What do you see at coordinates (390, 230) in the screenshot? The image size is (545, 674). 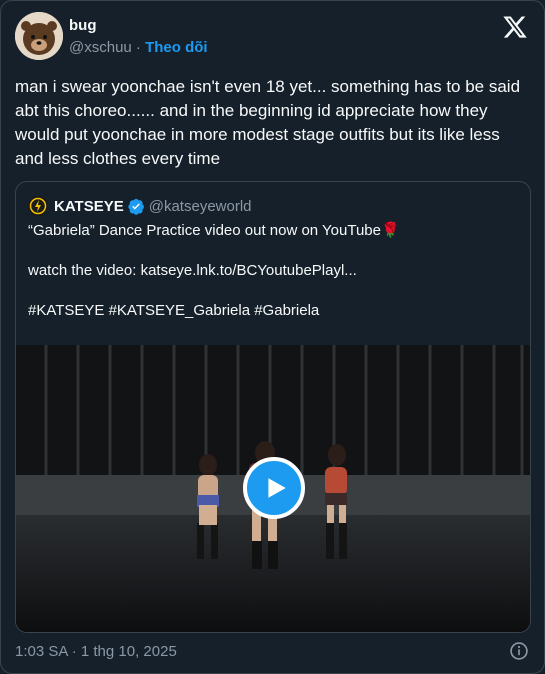 I see `rose-emoji: 🌹` at bounding box center [390, 230].